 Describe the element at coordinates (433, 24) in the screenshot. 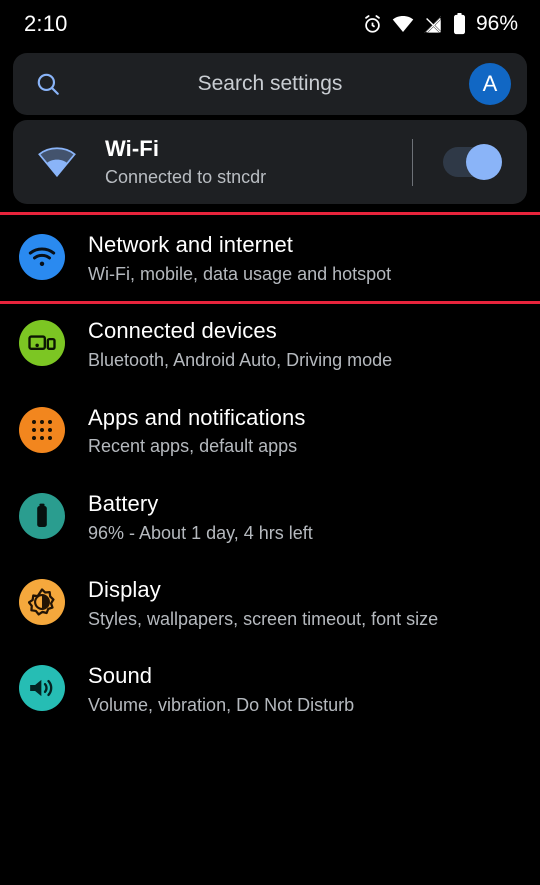

I see `cellular-no-signal-icon` at that location.